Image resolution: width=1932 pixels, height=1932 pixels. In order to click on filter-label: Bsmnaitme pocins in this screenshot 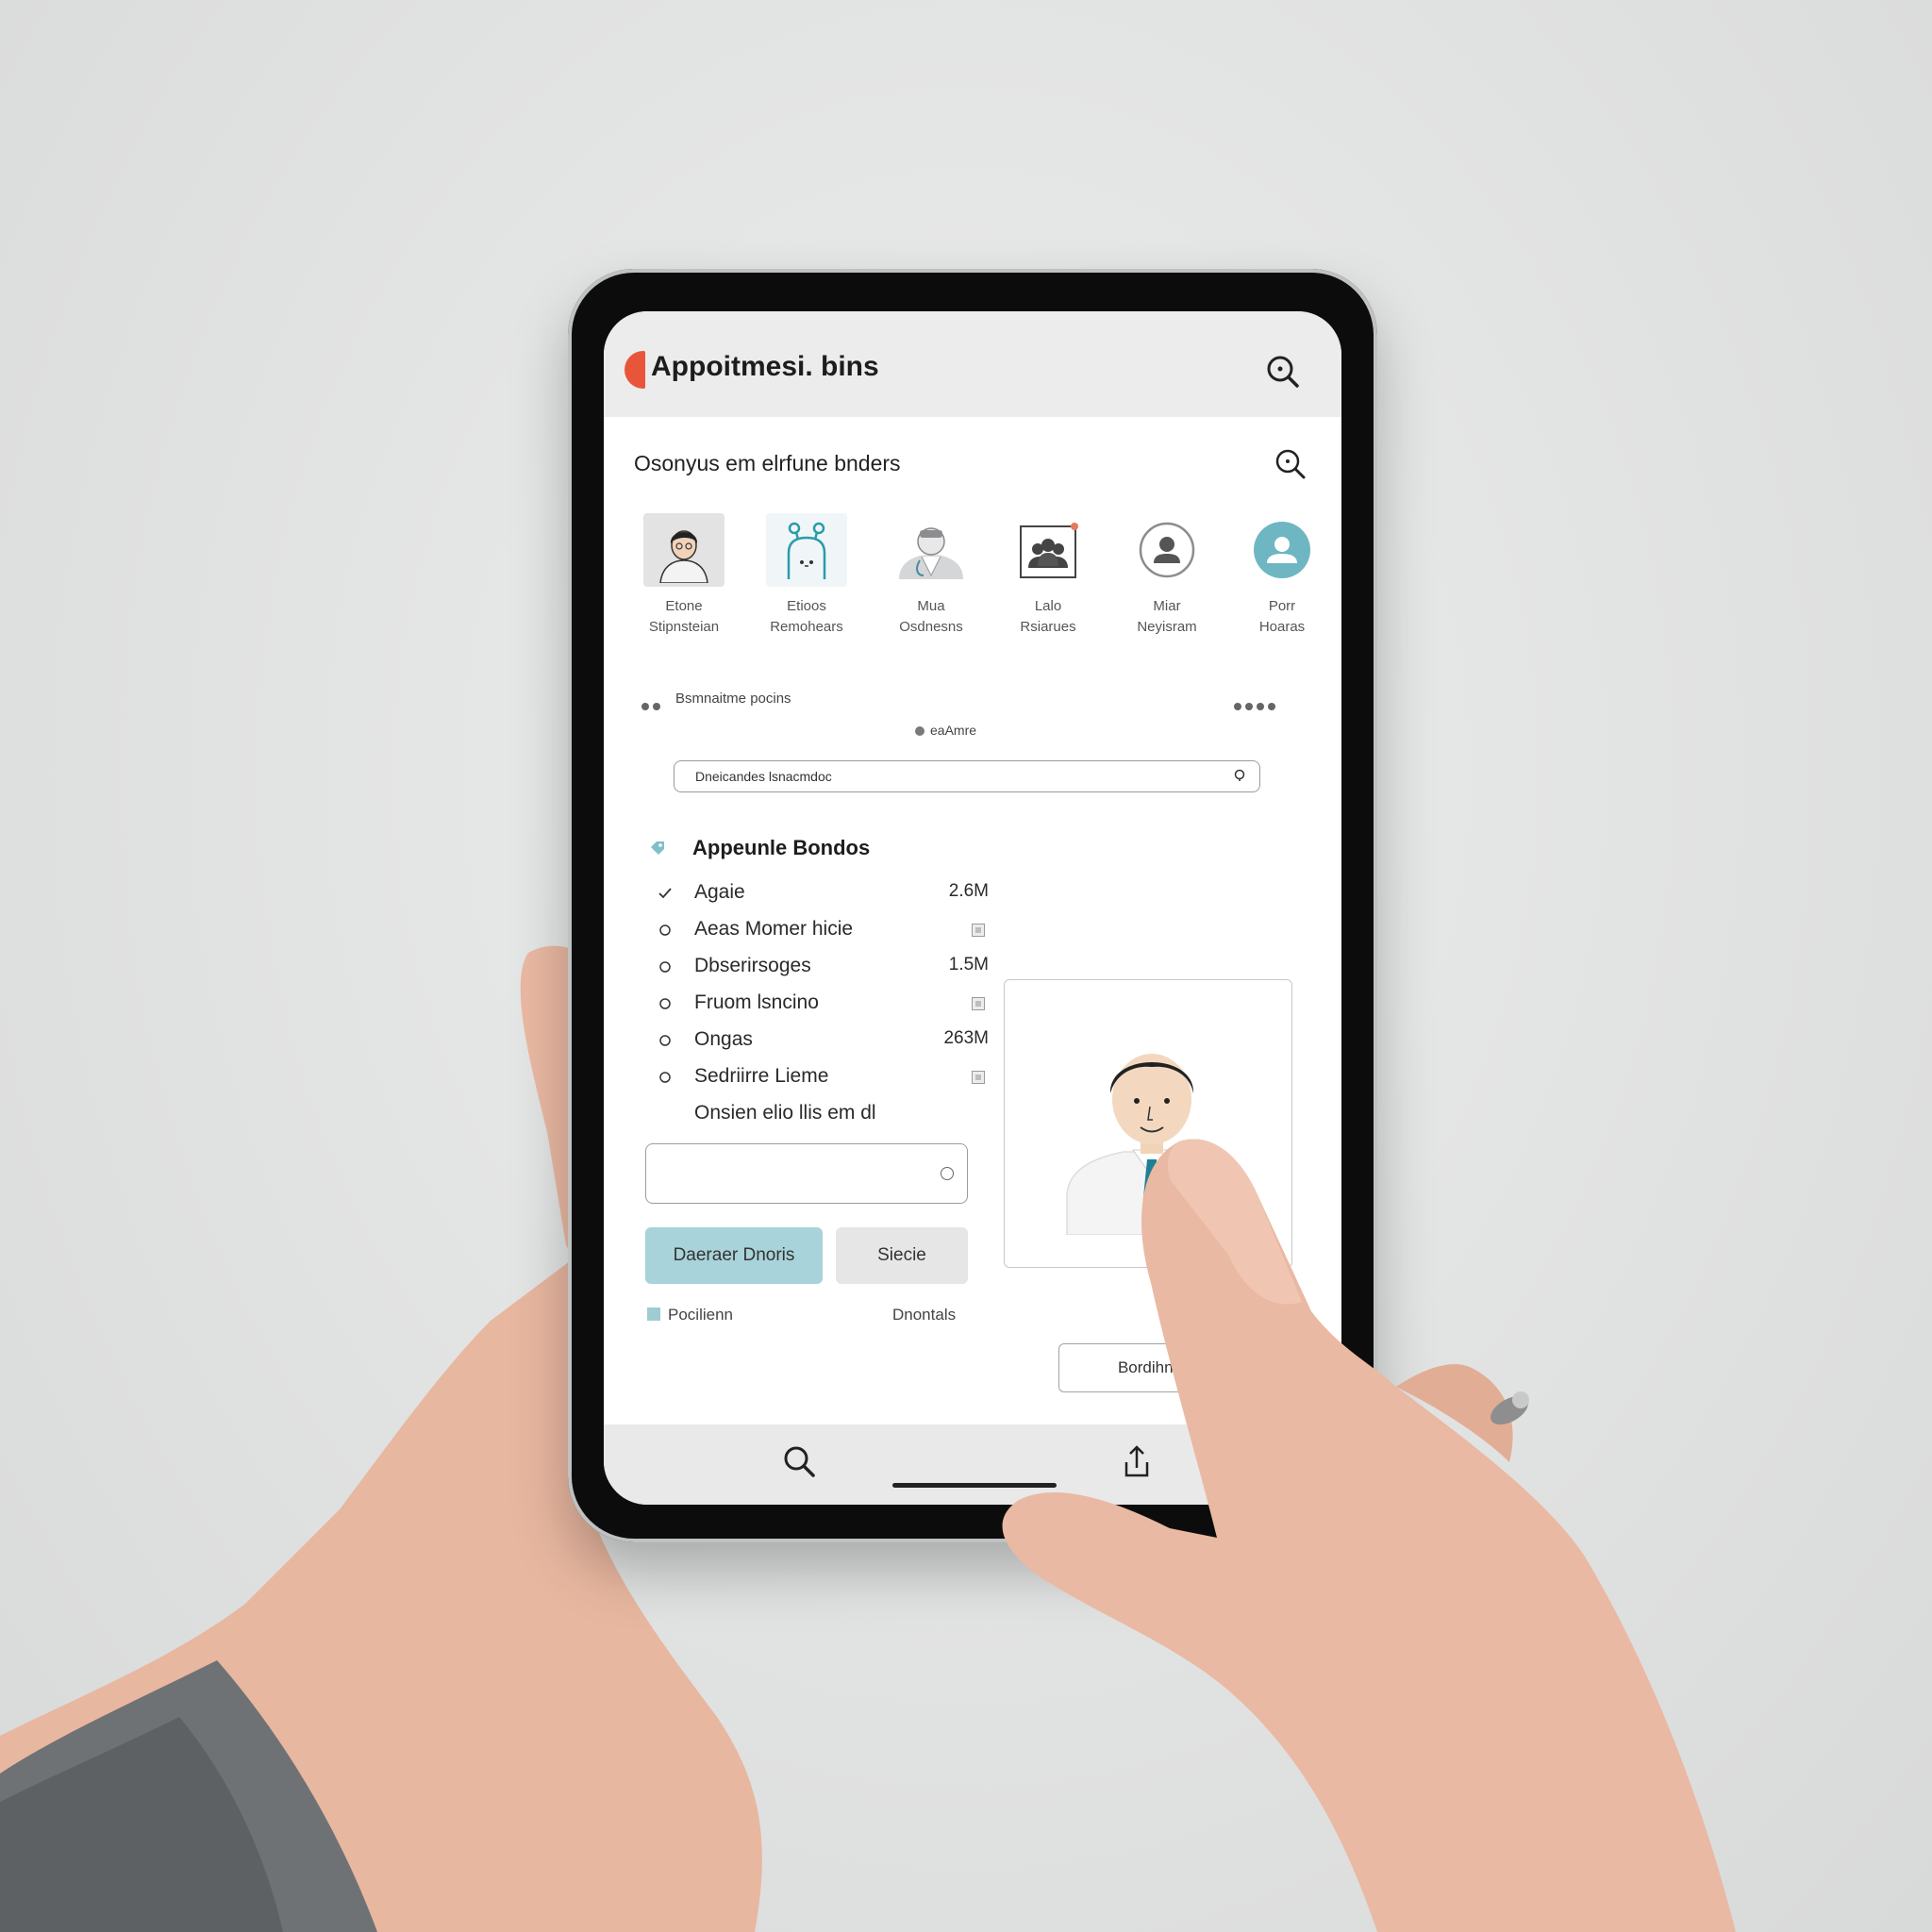, I will do `click(733, 699)`.